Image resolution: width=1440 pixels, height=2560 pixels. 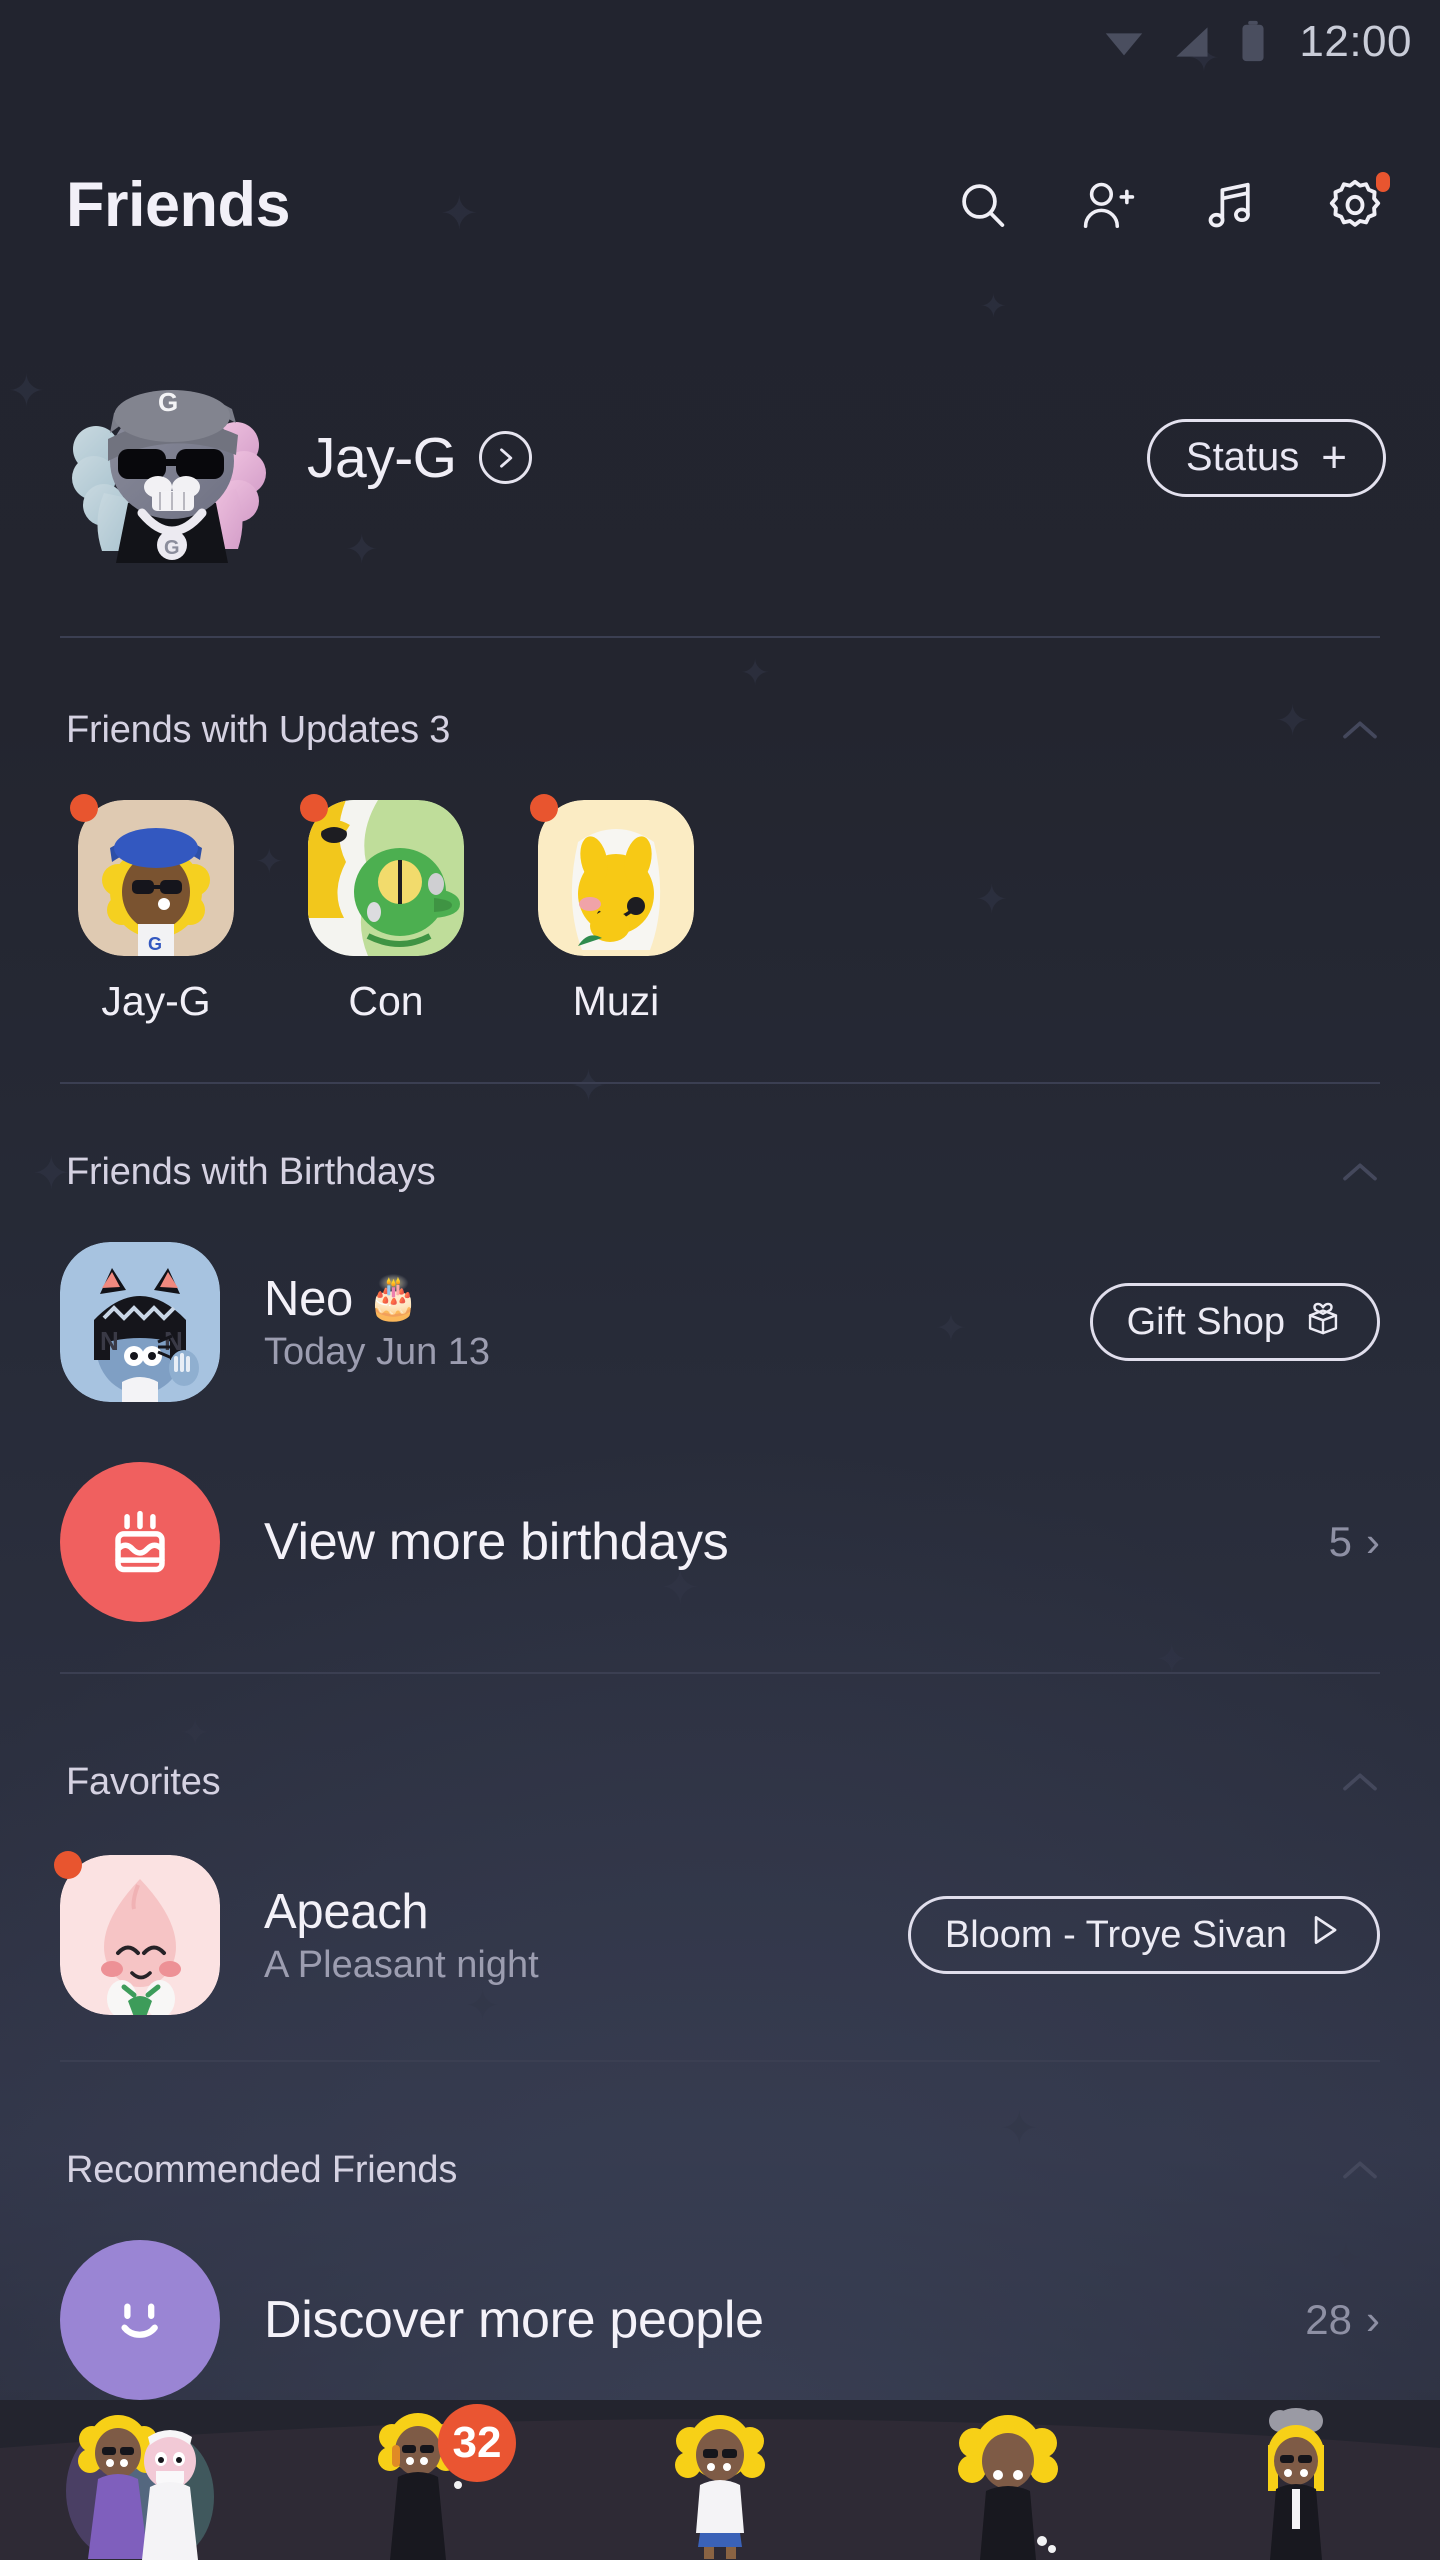 I want to click on updates-friend-name: Jay-G, so click(x=156, y=1001).